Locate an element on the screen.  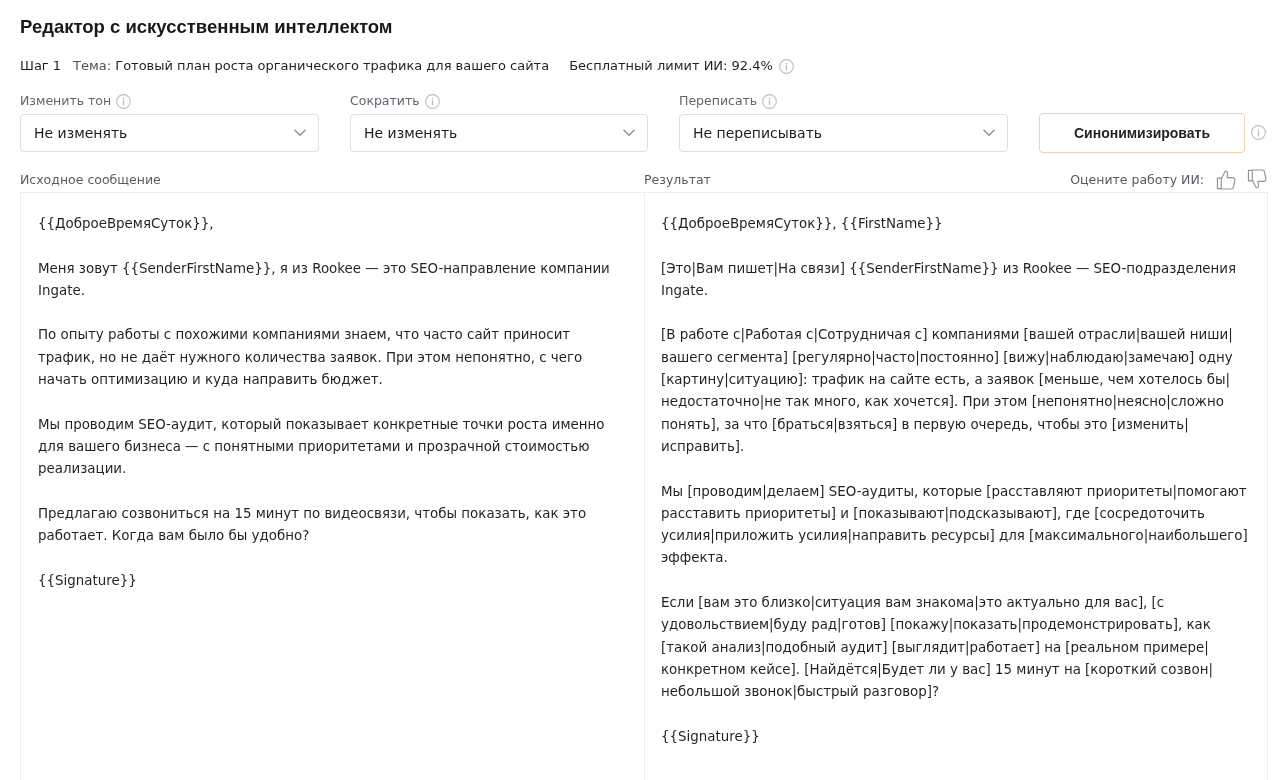
message-paragraph: Мы проводим SEO-аудит, который показывает конкретные точки роста именно для вашего бизнеса — с понятными приоритетами и прозрачной стоимостью реализации. is located at coordinates (322, 447).